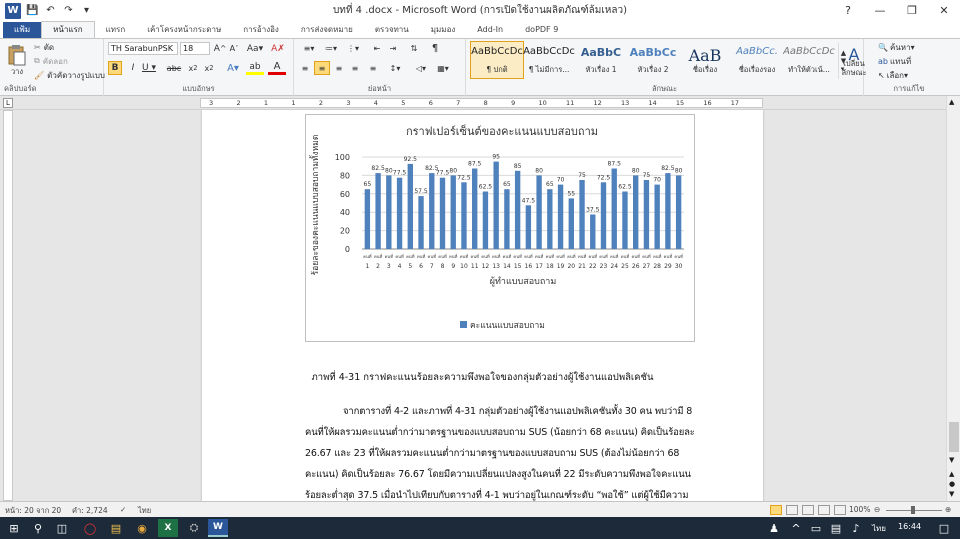  What do you see at coordinates (913, 510) in the screenshot?
I see `zoom-slider-thumb` at bounding box center [913, 510].